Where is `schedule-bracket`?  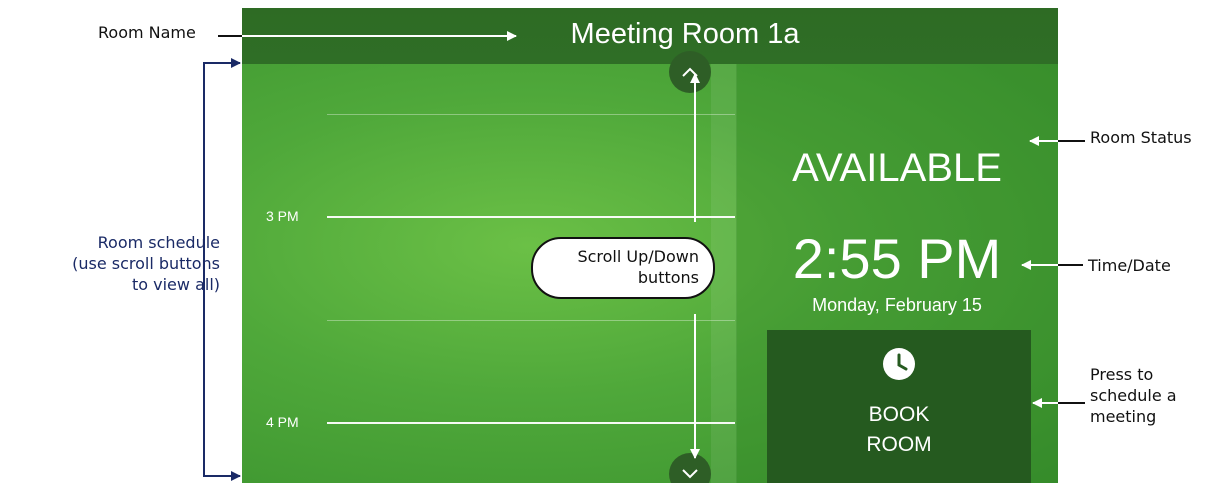 schedule-bracket is located at coordinates (221, 269).